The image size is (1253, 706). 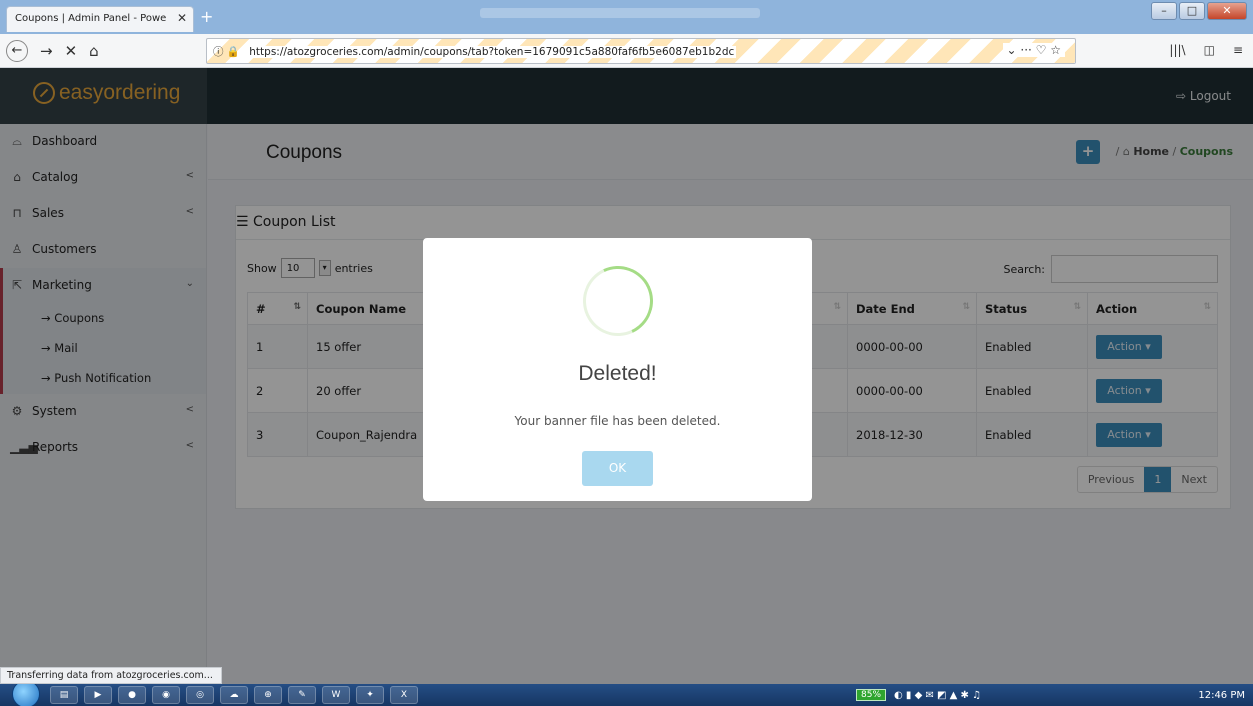 I want to click on dialog-message: Your banner file has been deleted., so click(x=617, y=421).